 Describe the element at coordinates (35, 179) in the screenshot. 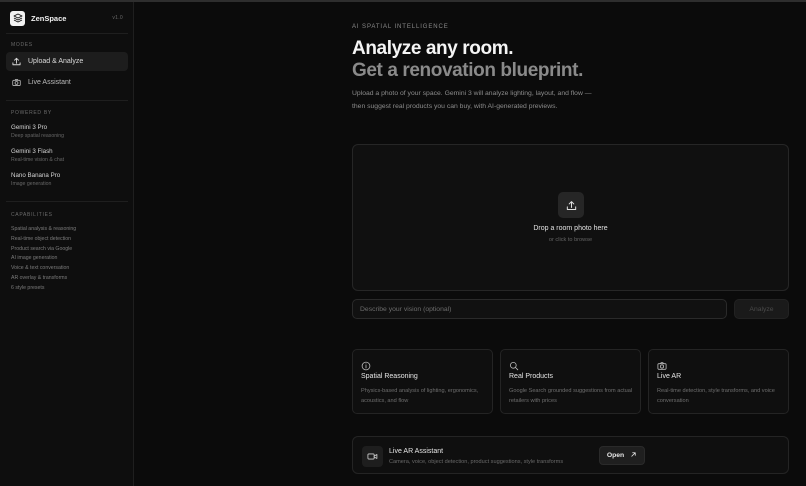

I see `model-nano-banana-pro: Nano Banana Pro Image generation` at that location.